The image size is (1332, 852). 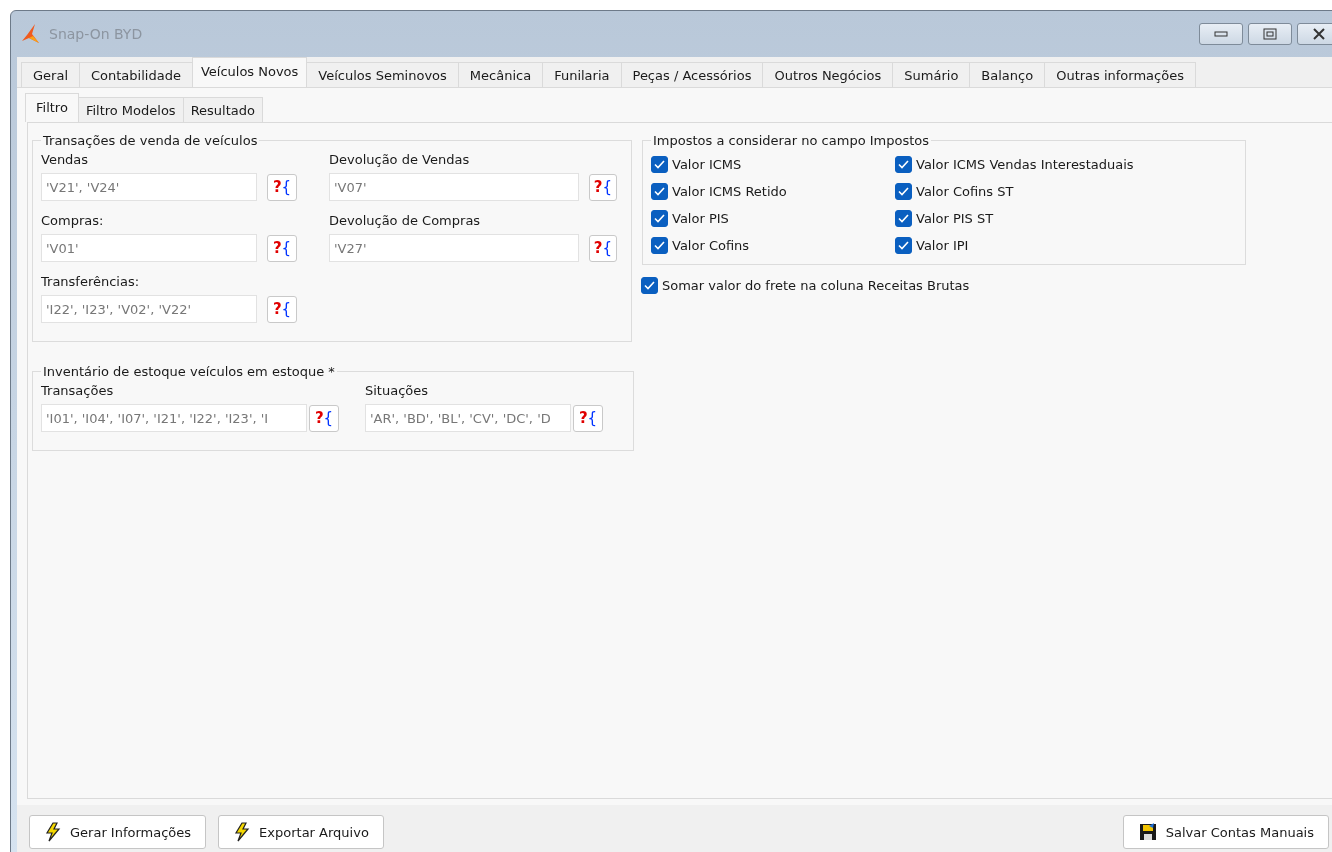 I want to click on checkbox-label: Valor Cofins ST, so click(x=965, y=191).